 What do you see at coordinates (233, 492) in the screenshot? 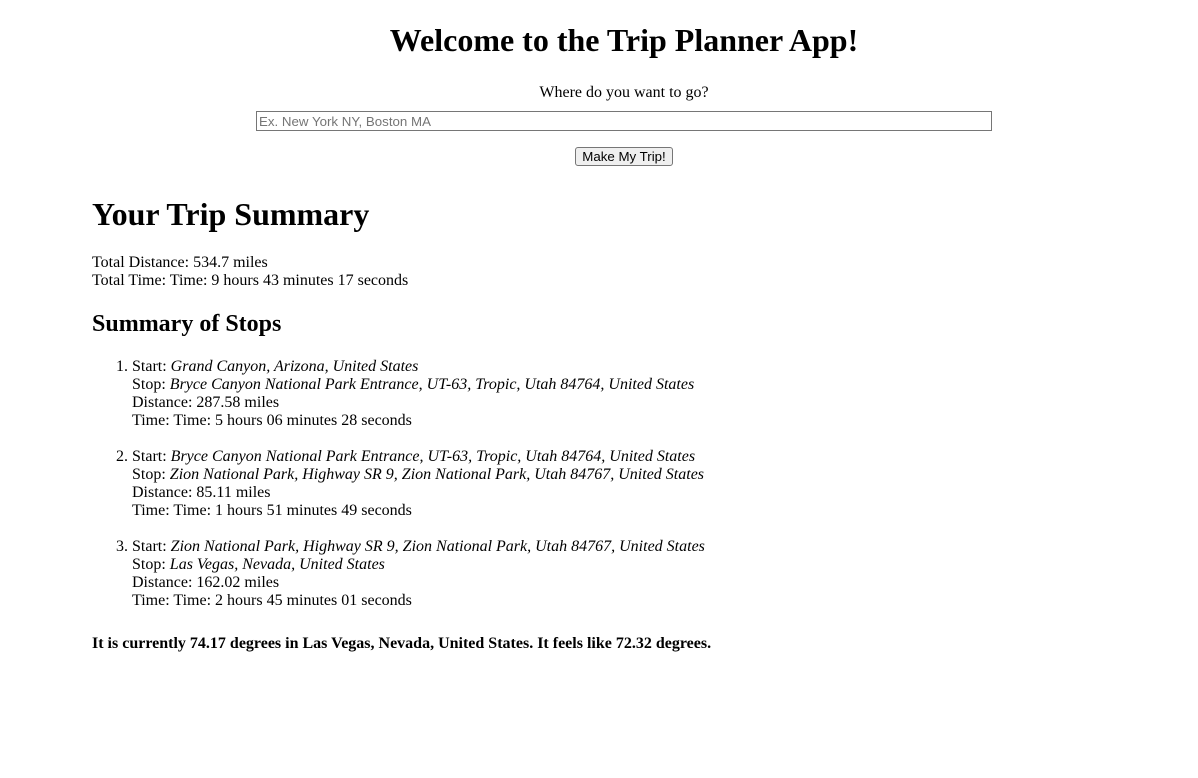
I see `leg-distance: 85.11 miles` at bounding box center [233, 492].